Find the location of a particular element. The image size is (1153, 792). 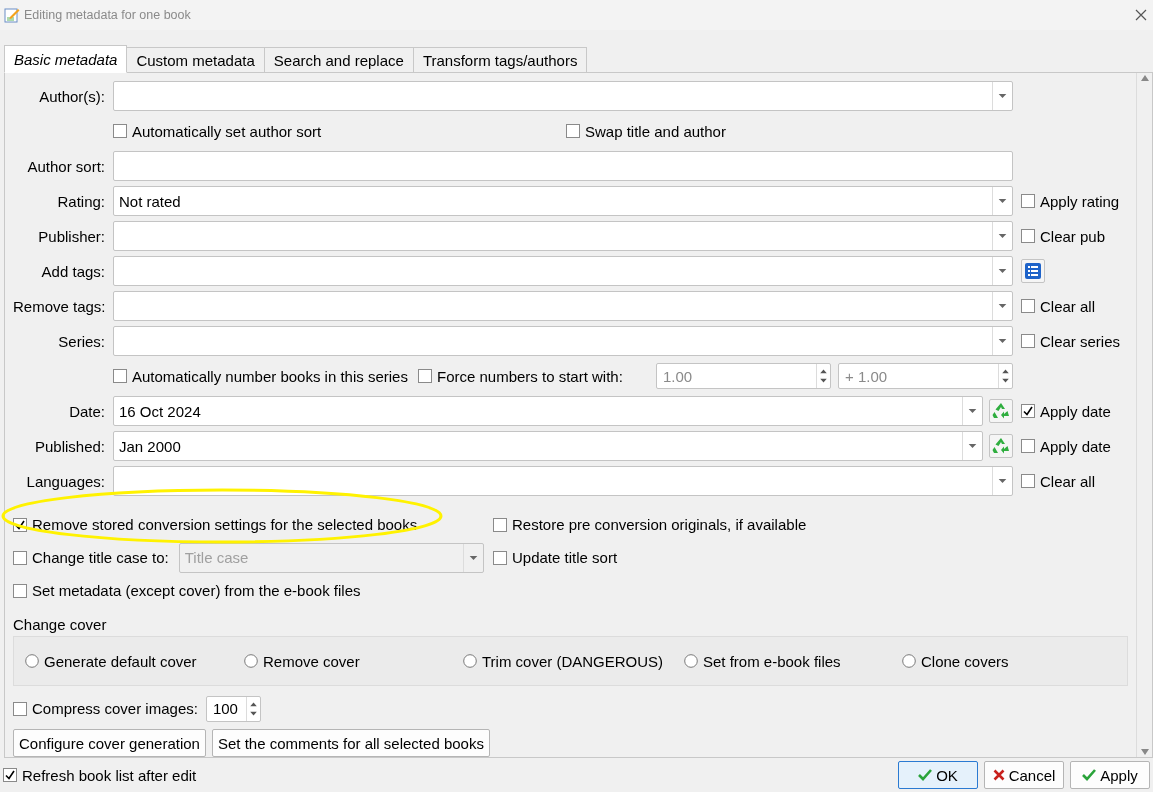

field-label: Author sort: is located at coordinates (65, 166).